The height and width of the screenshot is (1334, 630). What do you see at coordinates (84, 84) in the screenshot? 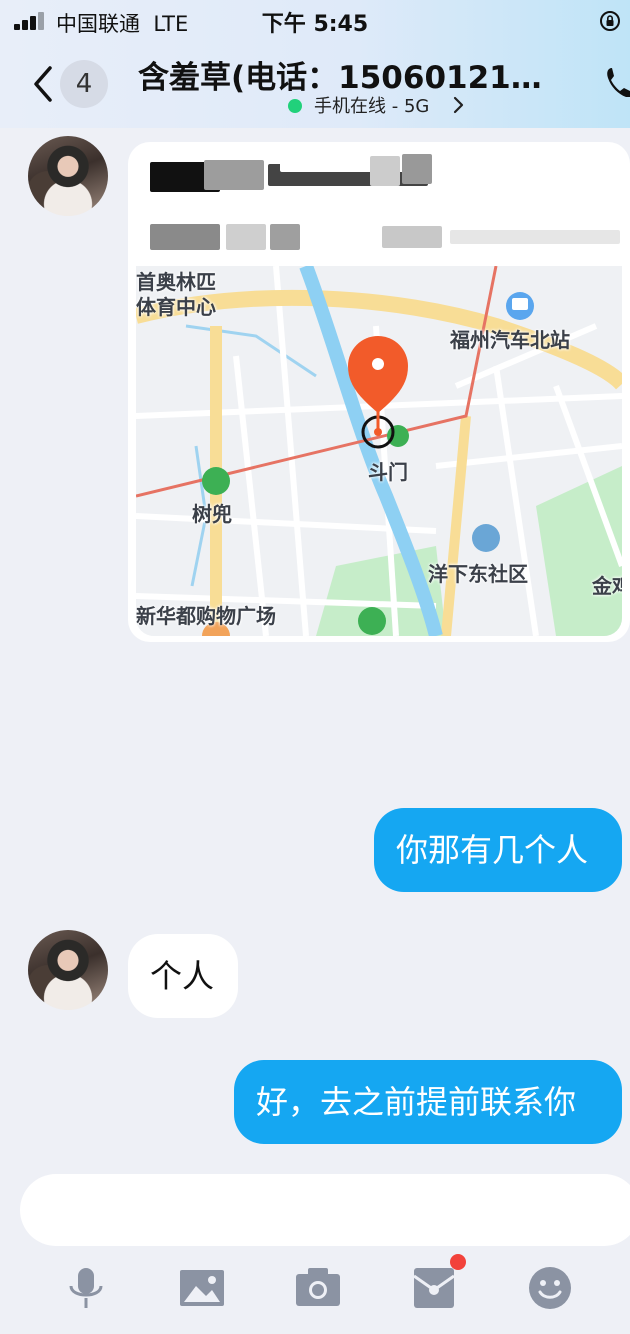
I see `unread-count-badge: 4` at bounding box center [84, 84].